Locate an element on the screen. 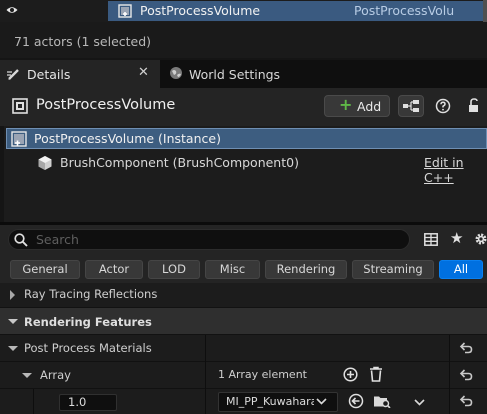 This screenshot has height=414, width=487. visibility-eye-icon is located at coordinates (12, 10).